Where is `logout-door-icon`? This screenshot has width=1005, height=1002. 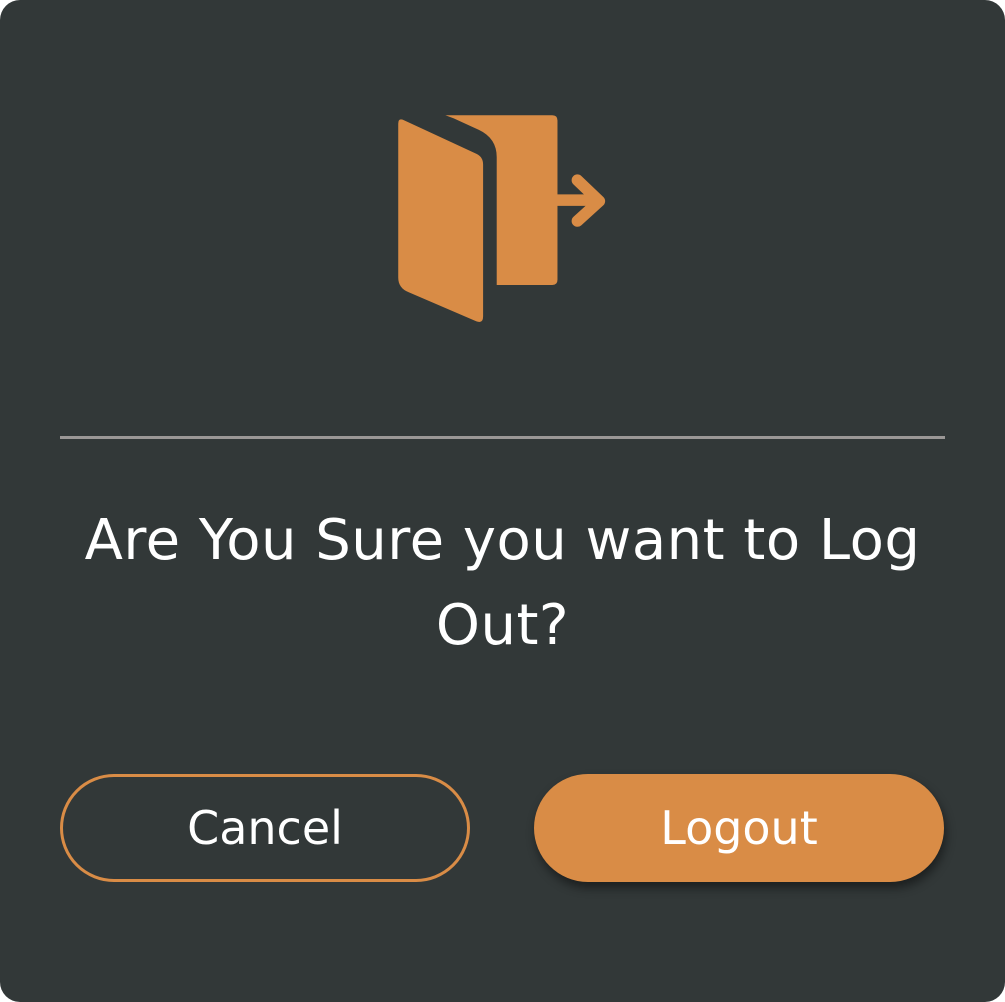
logout-door-icon is located at coordinates (501, 218).